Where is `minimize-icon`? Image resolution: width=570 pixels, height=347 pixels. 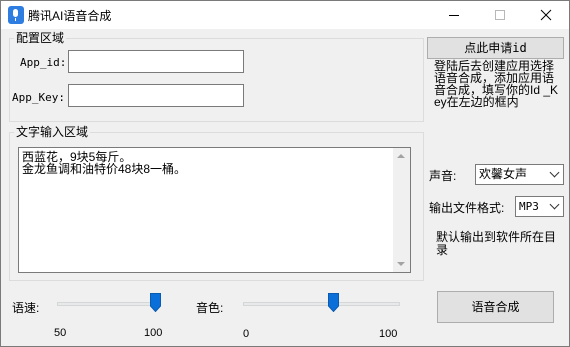 minimize-icon is located at coordinates (454, 15).